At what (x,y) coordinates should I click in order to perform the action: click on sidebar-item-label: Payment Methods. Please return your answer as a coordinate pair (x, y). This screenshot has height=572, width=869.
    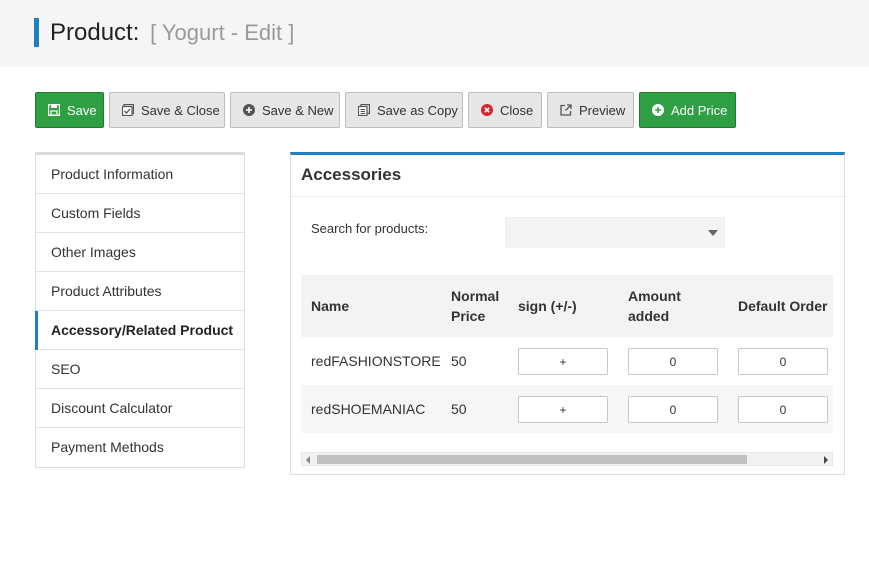
    Looking at the image, I should click on (107, 447).